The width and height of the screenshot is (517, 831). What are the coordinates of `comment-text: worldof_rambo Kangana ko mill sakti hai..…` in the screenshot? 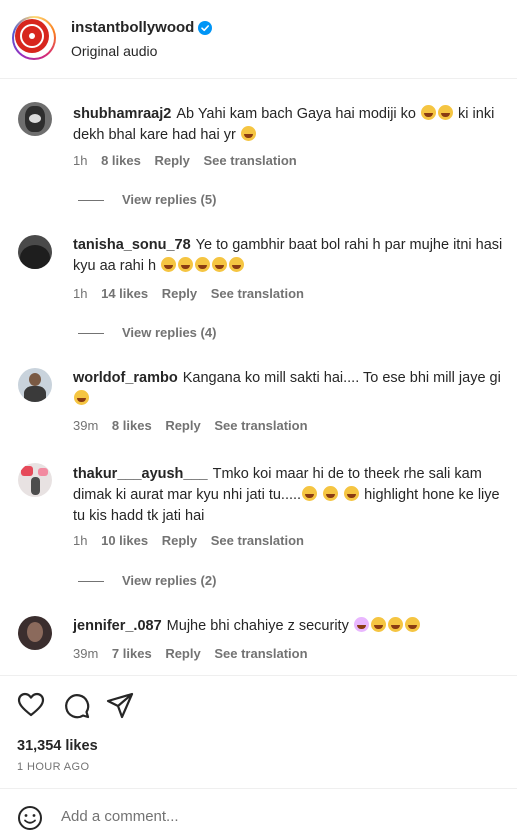 It's located at (291, 389).